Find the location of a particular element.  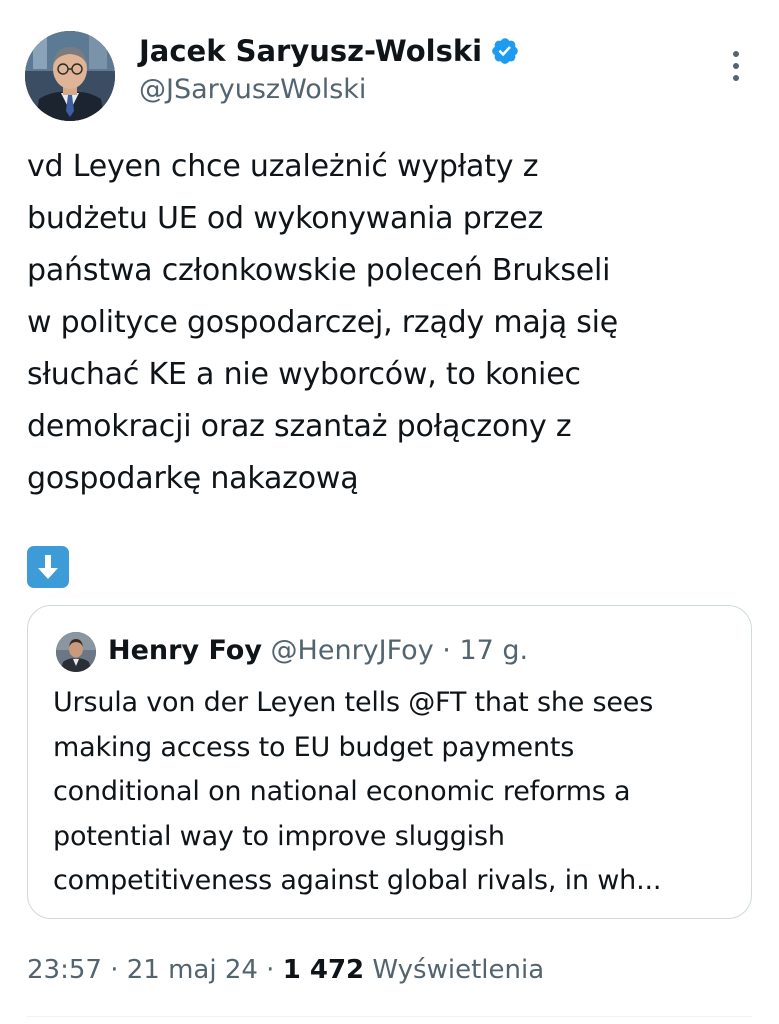

author-name-row: Jacek Saryusz-Wolski is located at coordinates (329, 51).